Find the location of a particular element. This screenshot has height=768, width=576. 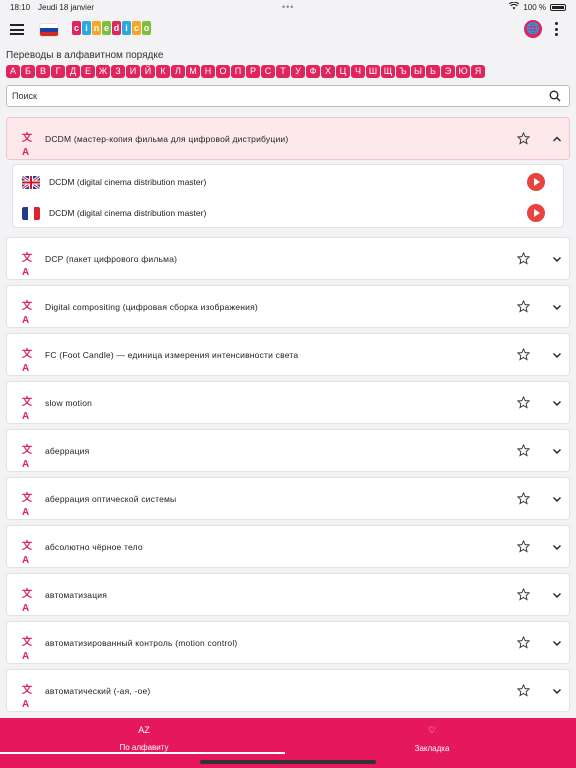

alphabet-letter-button: Й is located at coordinates (148, 71).